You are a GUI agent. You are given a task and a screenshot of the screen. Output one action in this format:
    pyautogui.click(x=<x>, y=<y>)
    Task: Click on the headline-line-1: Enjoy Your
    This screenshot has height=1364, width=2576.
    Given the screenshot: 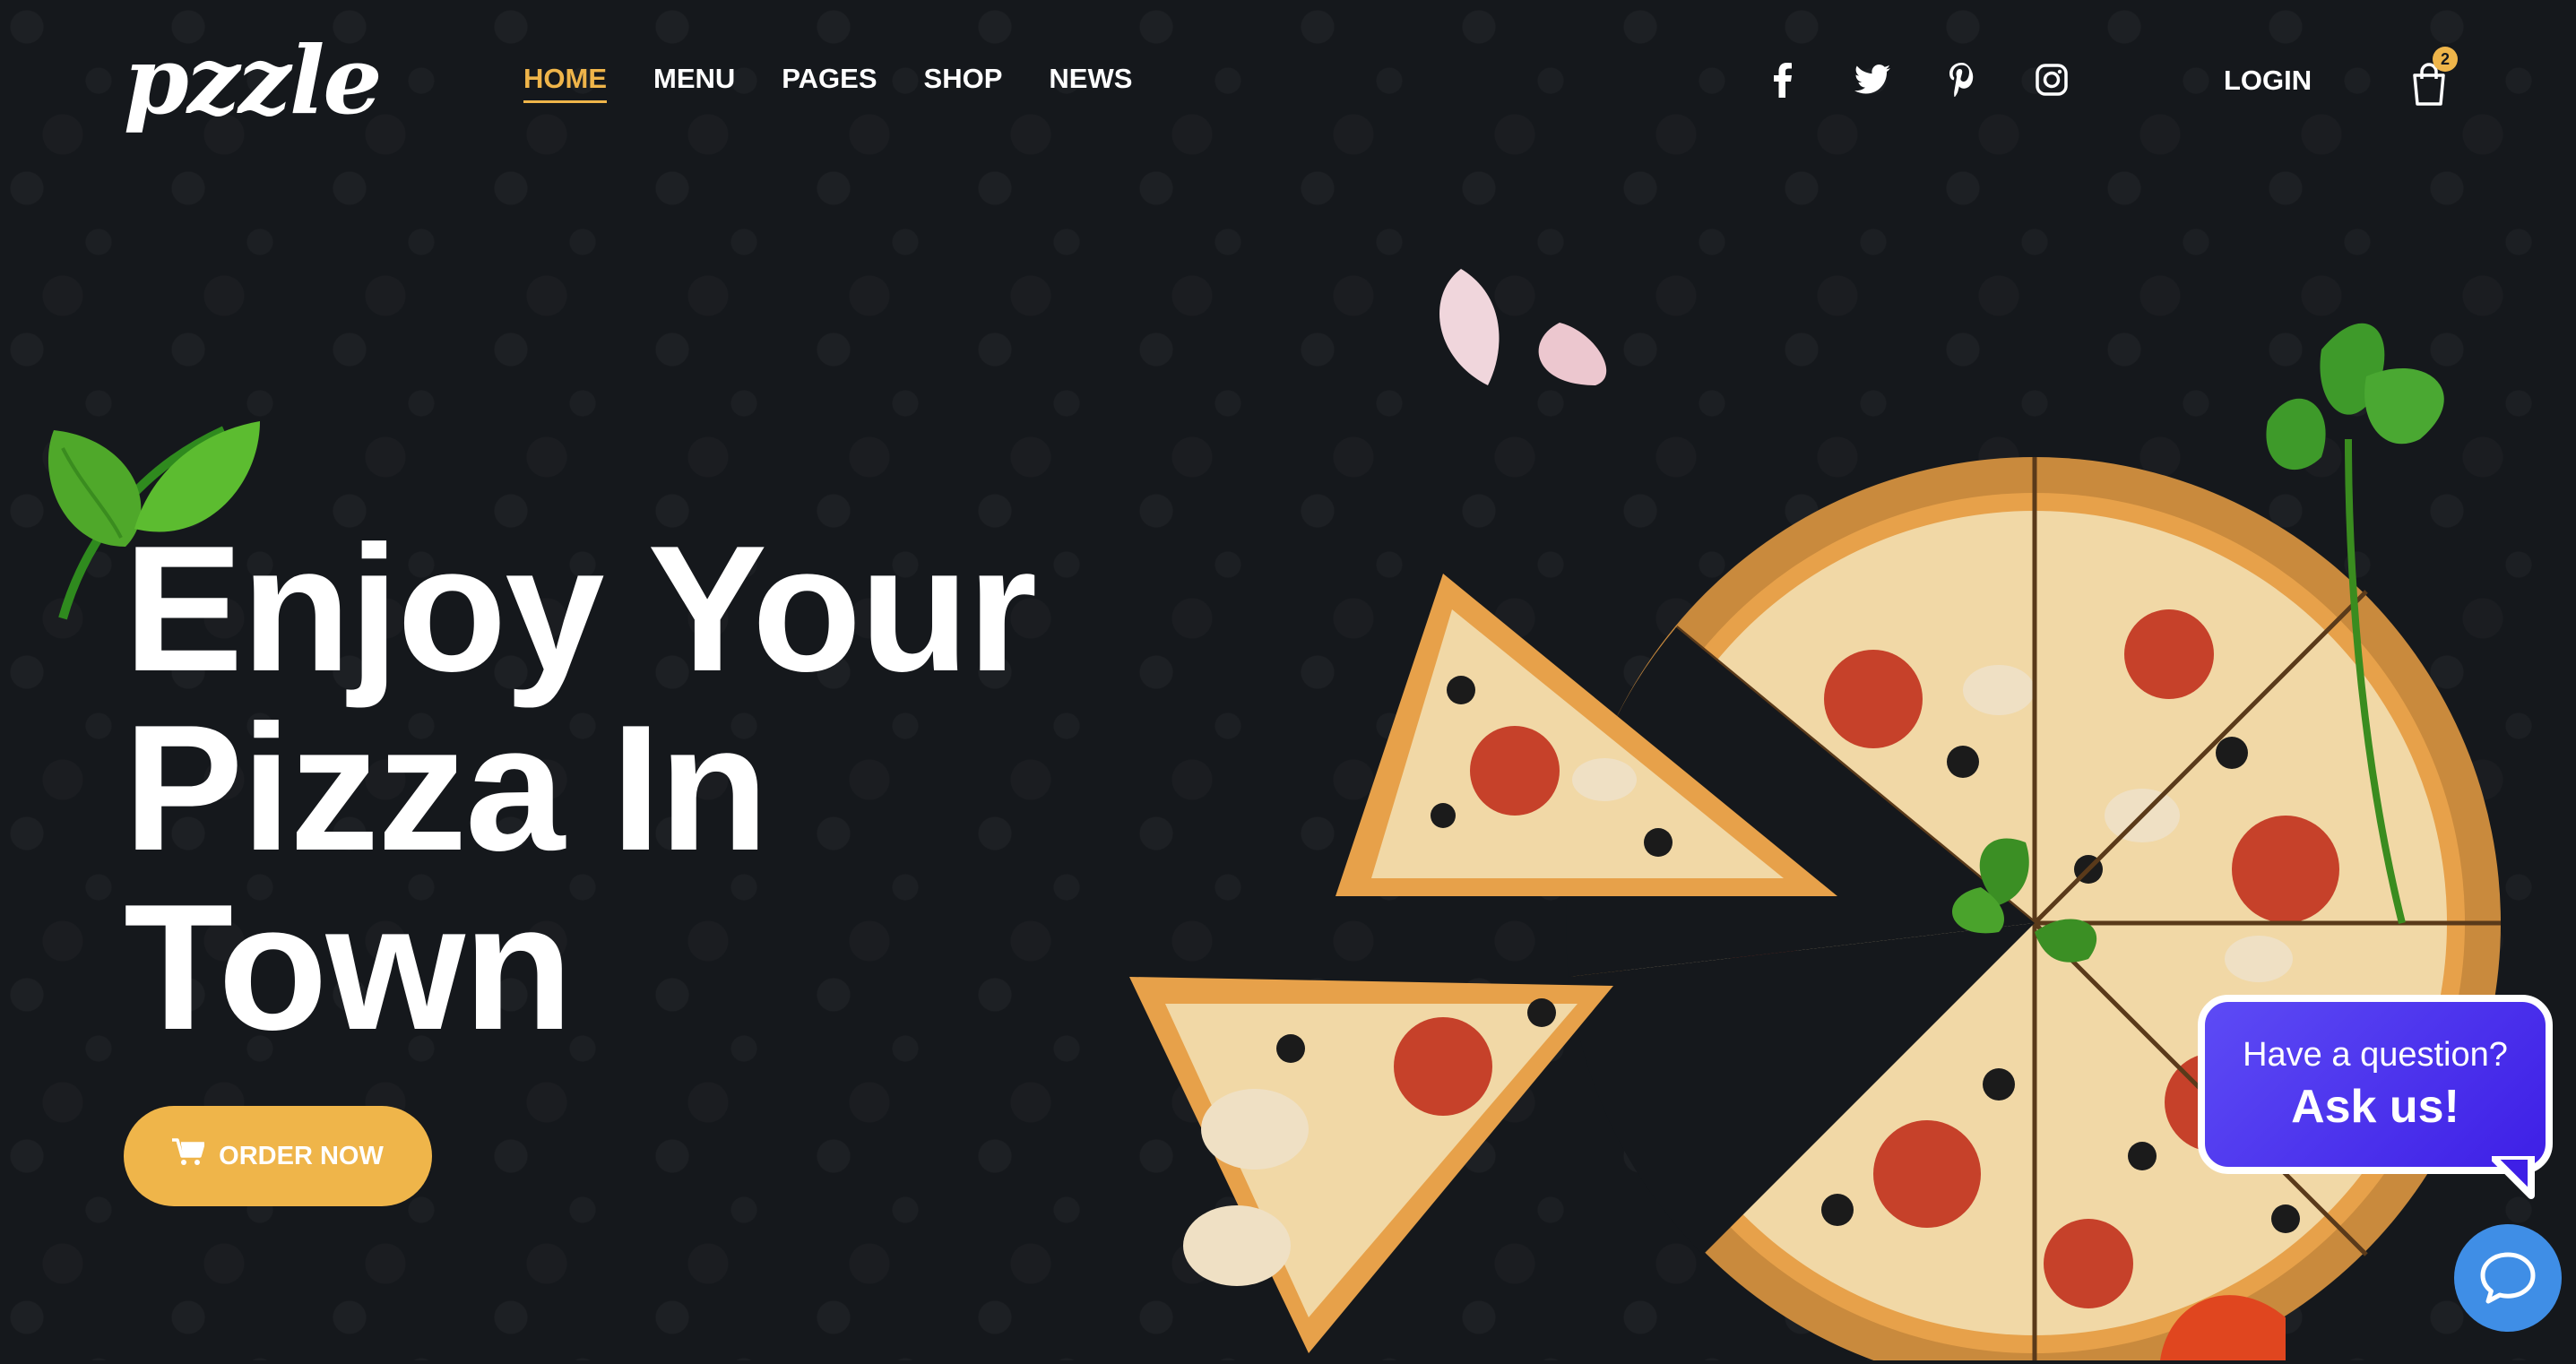 What is the action you would take?
    pyautogui.click(x=580, y=609)
    